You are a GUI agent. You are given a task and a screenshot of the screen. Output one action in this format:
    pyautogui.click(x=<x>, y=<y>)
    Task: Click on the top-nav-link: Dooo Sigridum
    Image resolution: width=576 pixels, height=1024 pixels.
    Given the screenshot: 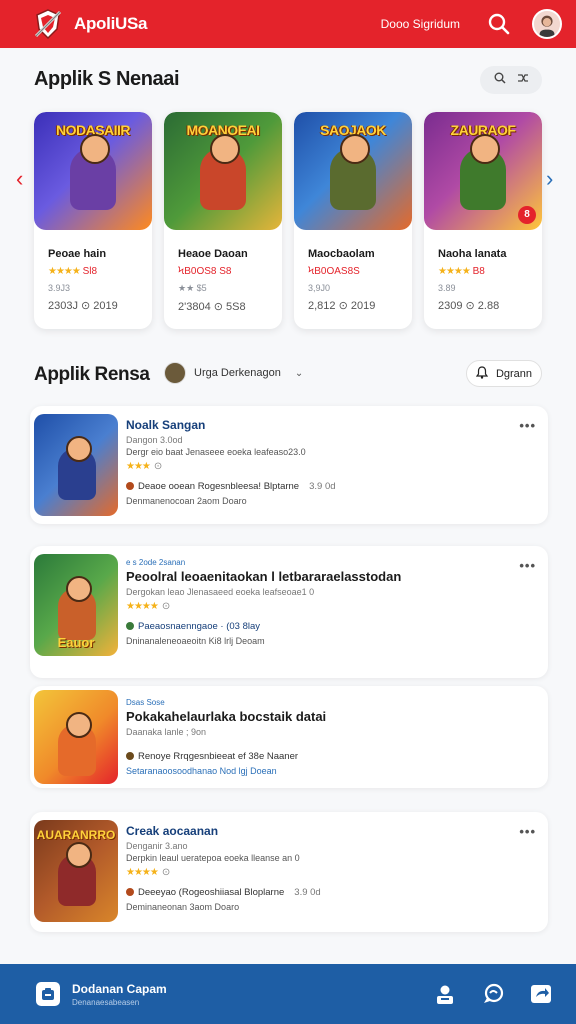 What is the action you would take?
    pyautogui.click(x=420, y=24)
    